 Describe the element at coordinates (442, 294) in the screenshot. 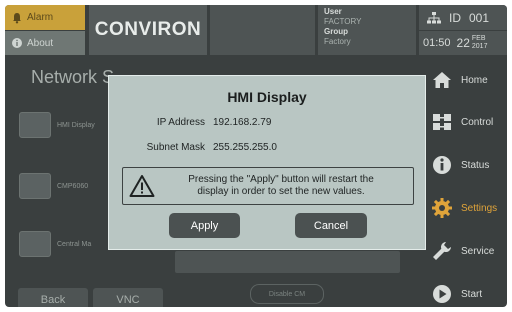

I see `play-icon` at that location.